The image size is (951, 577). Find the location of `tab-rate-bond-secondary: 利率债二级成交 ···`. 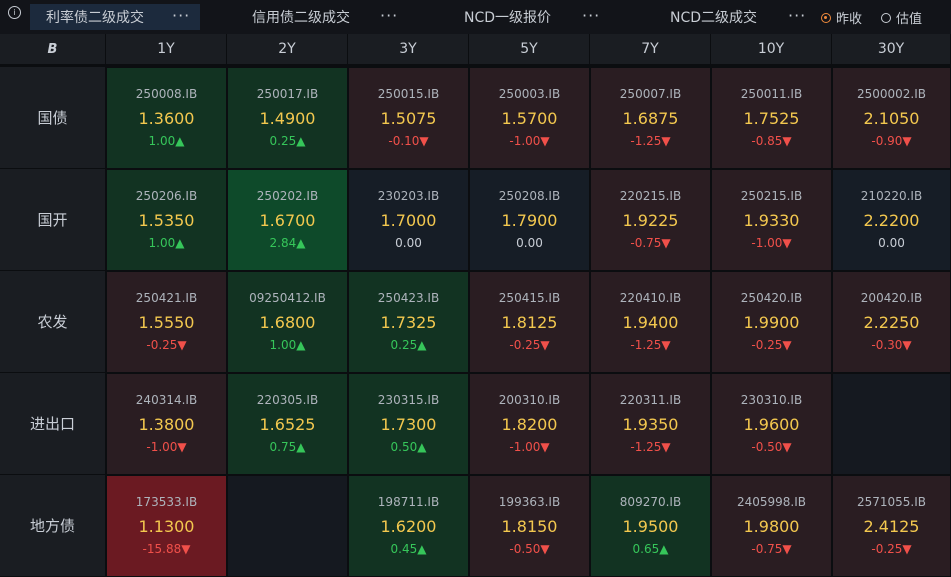

tab-rate-bond-secondary: 利率债二级成交 ··· is located at coordinates (115, 17).